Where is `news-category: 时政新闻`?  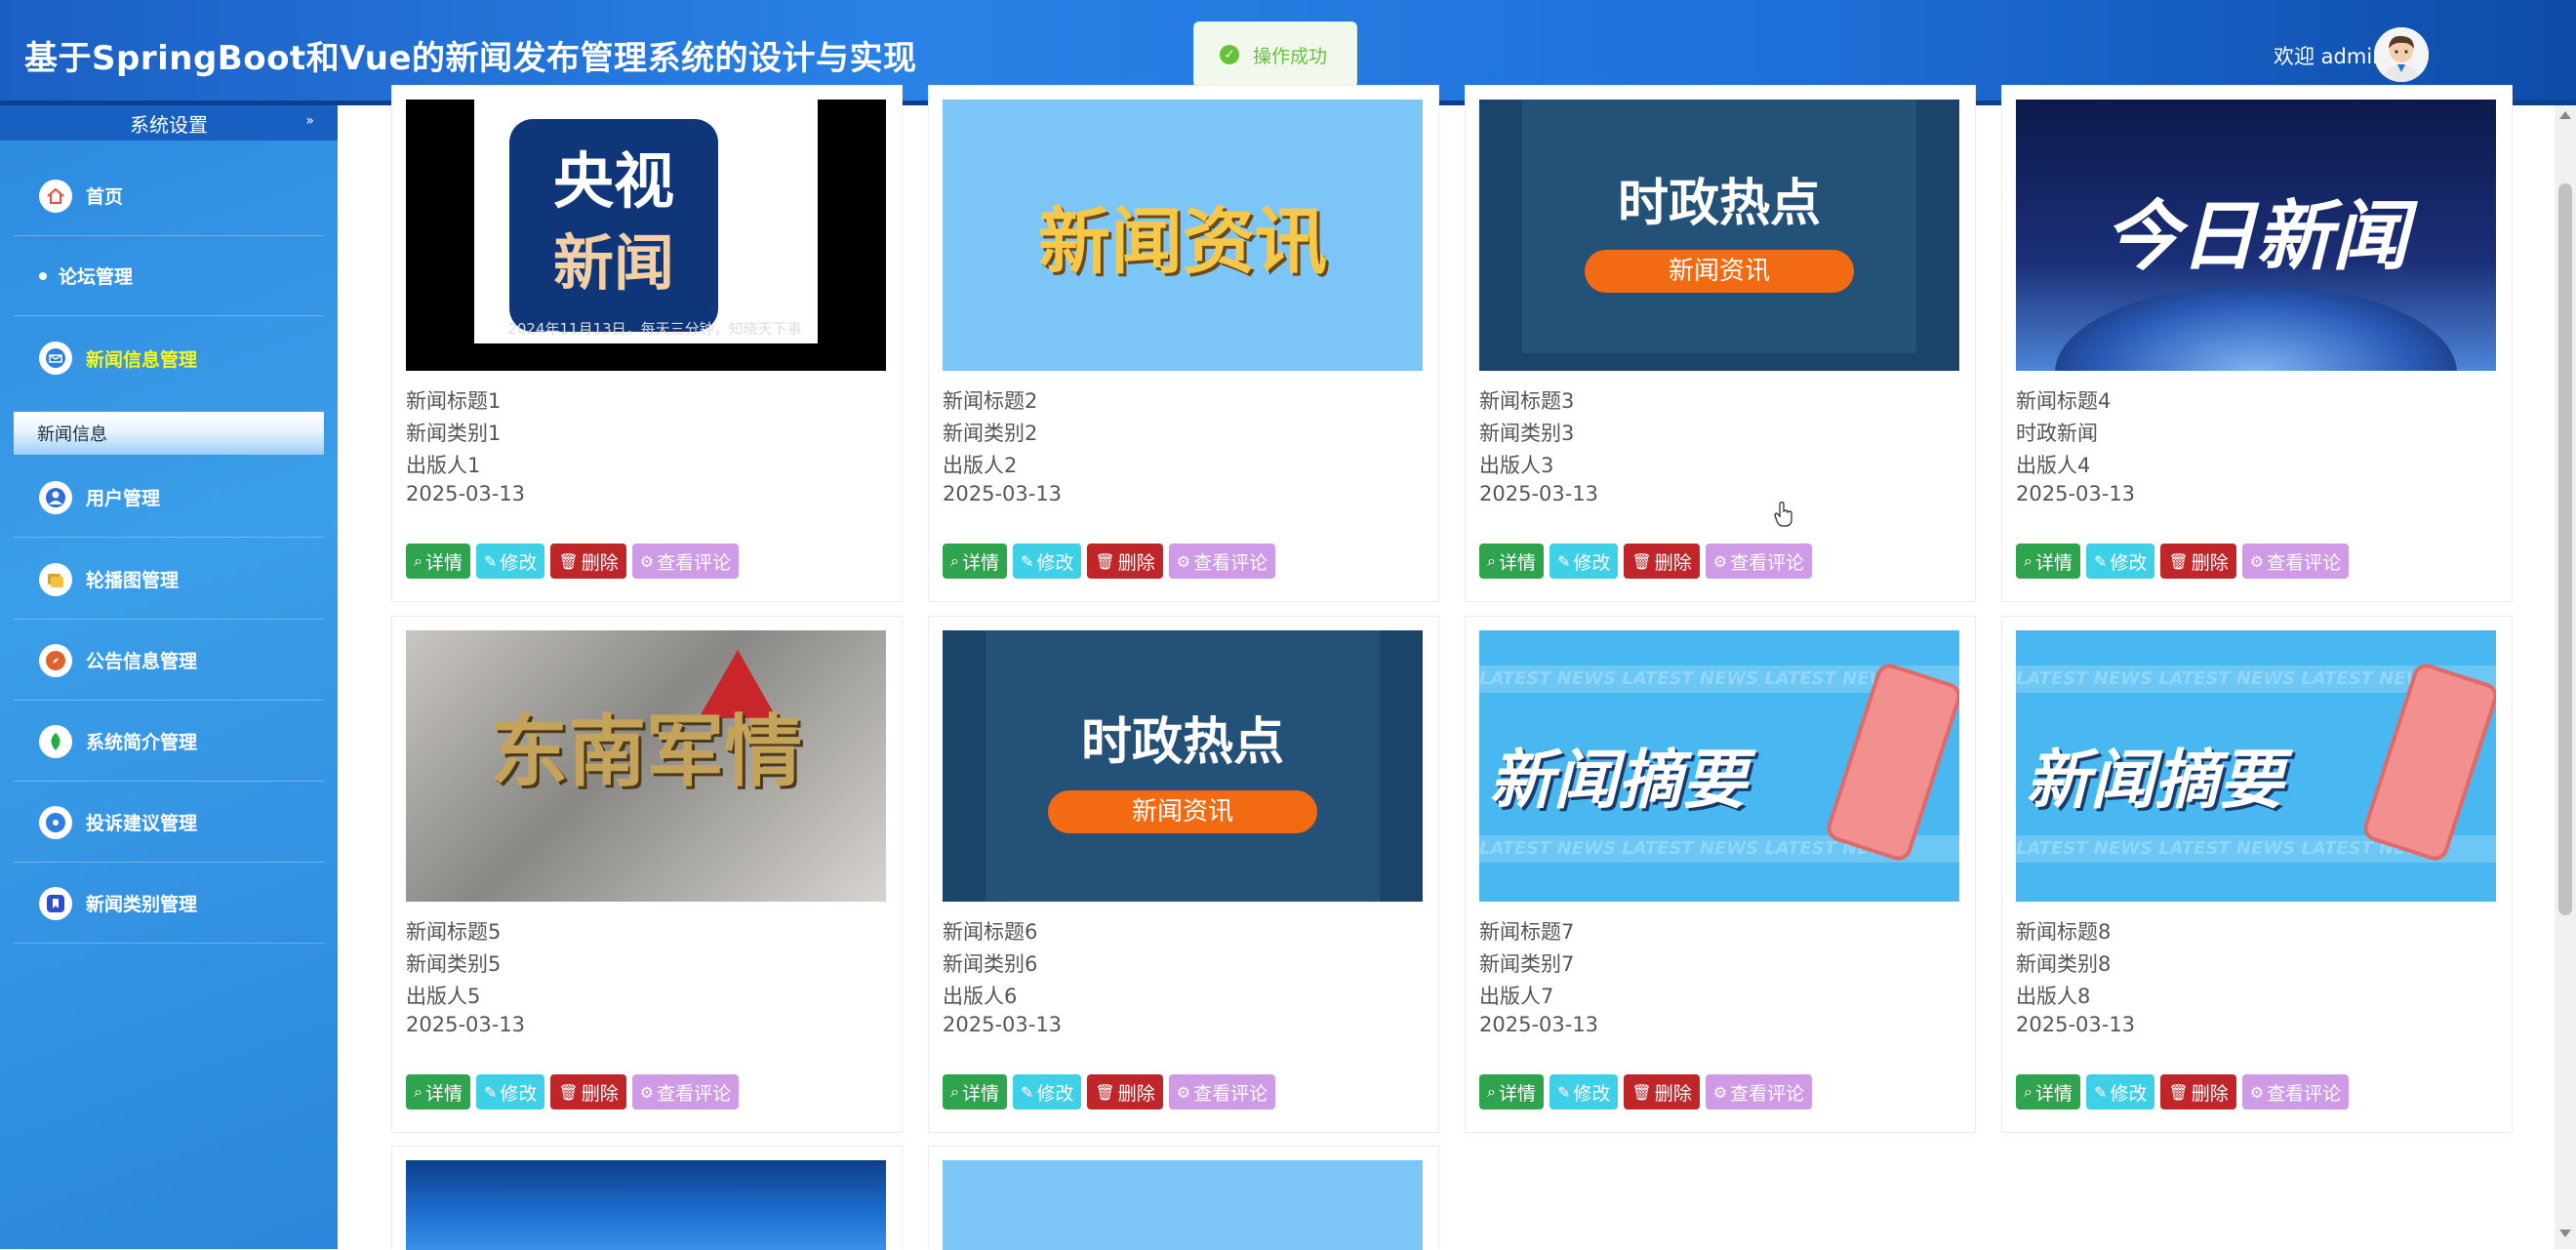 news-category: 时政新闻 is located at coordinates (2057, 433).